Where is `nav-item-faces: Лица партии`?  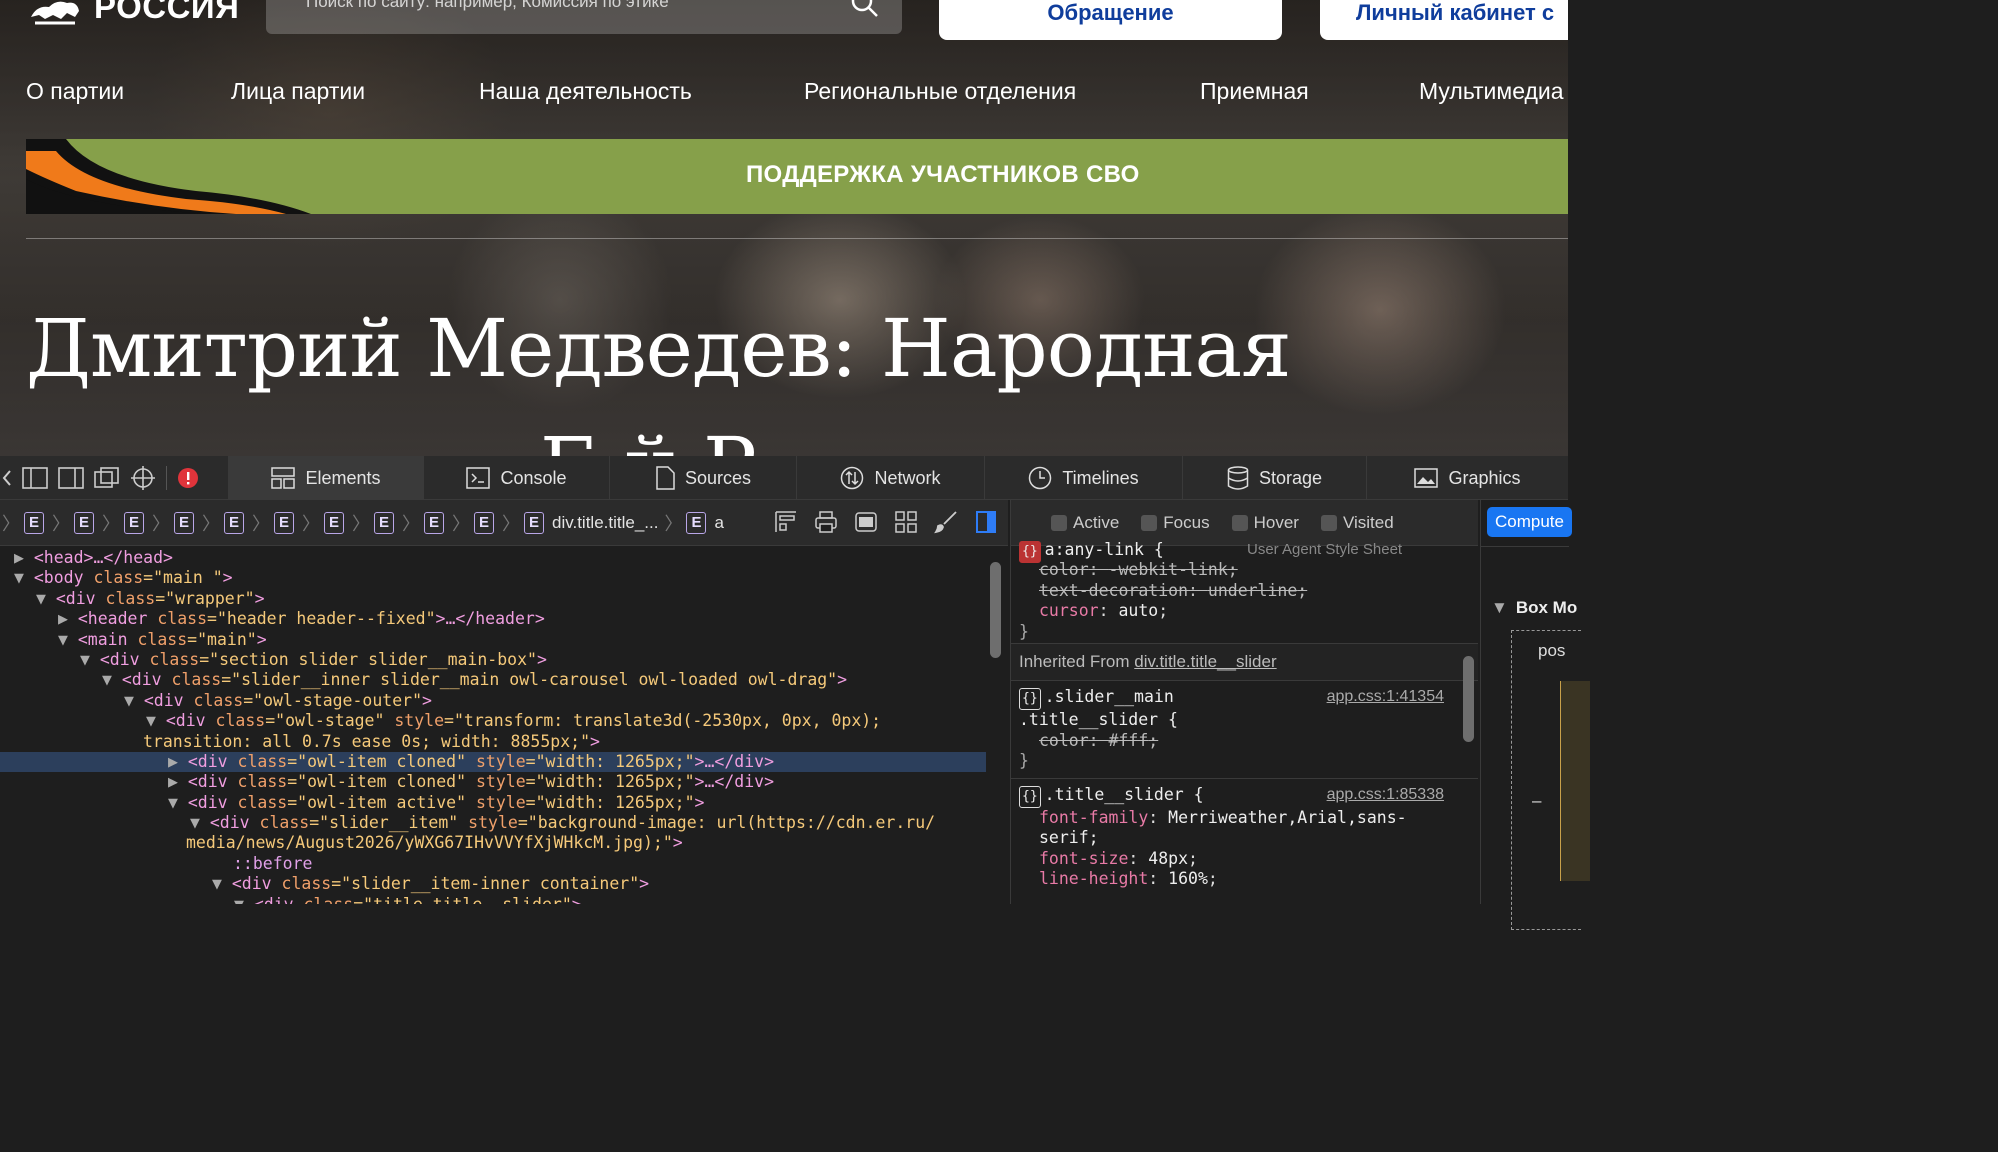 nav-item-faces: Лица партии is located at coordinates (298, 91).